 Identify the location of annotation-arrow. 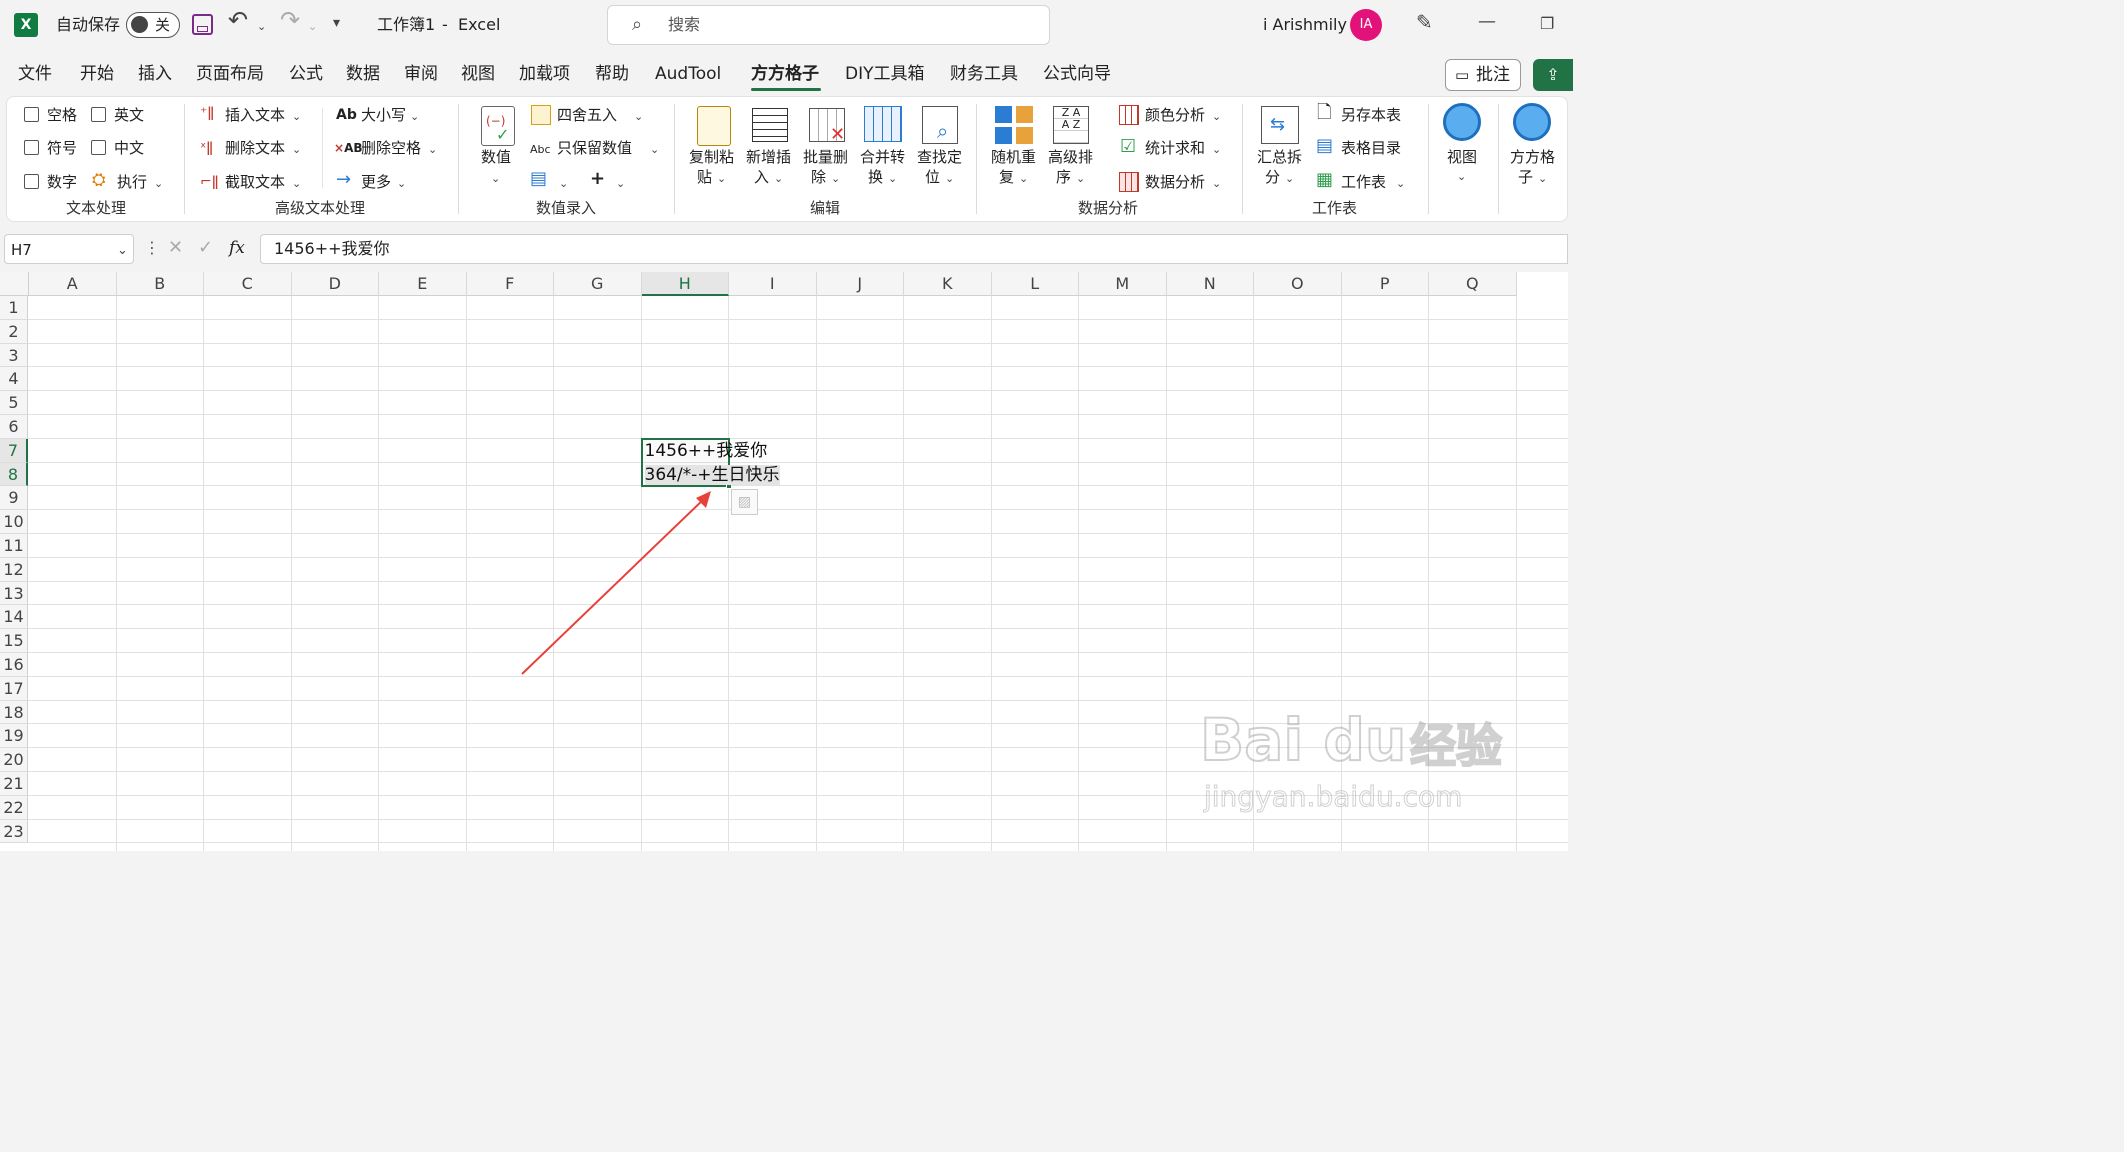
(616, 583).